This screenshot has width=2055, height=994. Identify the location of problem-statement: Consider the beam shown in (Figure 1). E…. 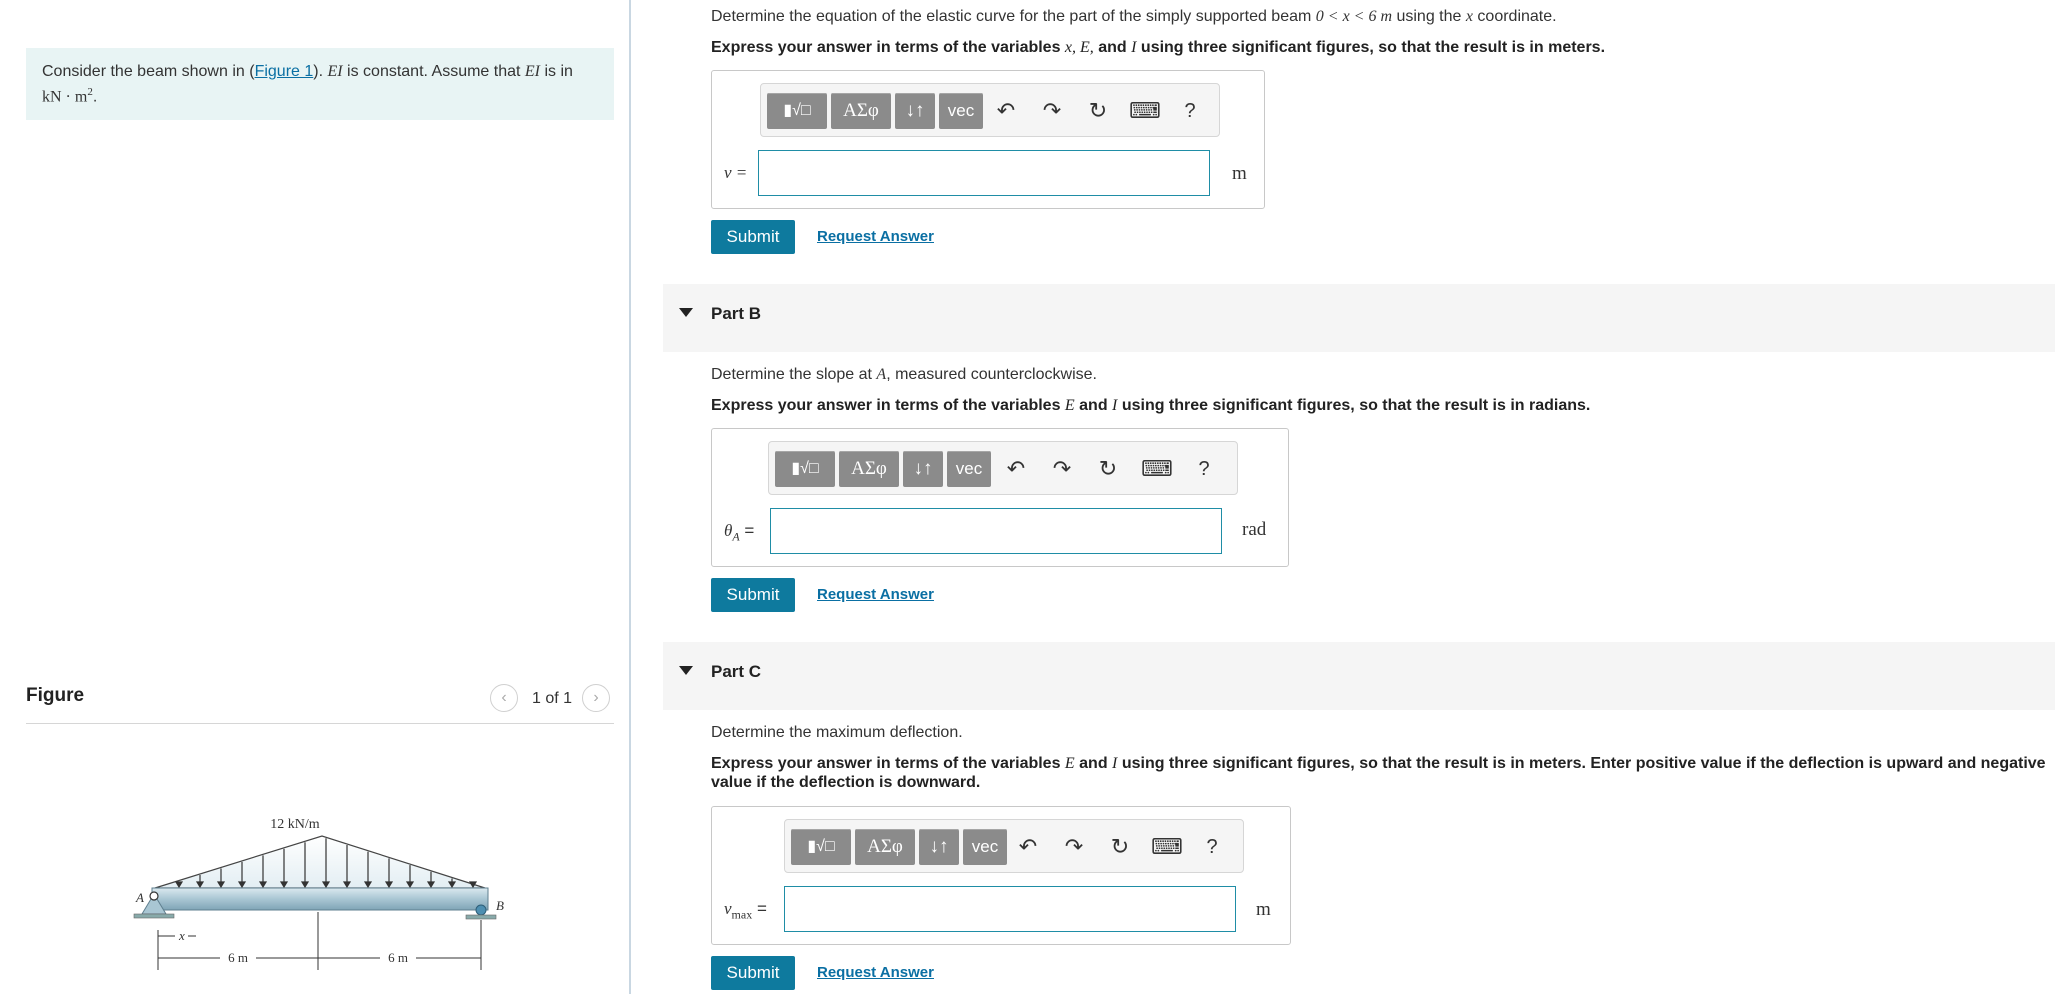
(320, 84).